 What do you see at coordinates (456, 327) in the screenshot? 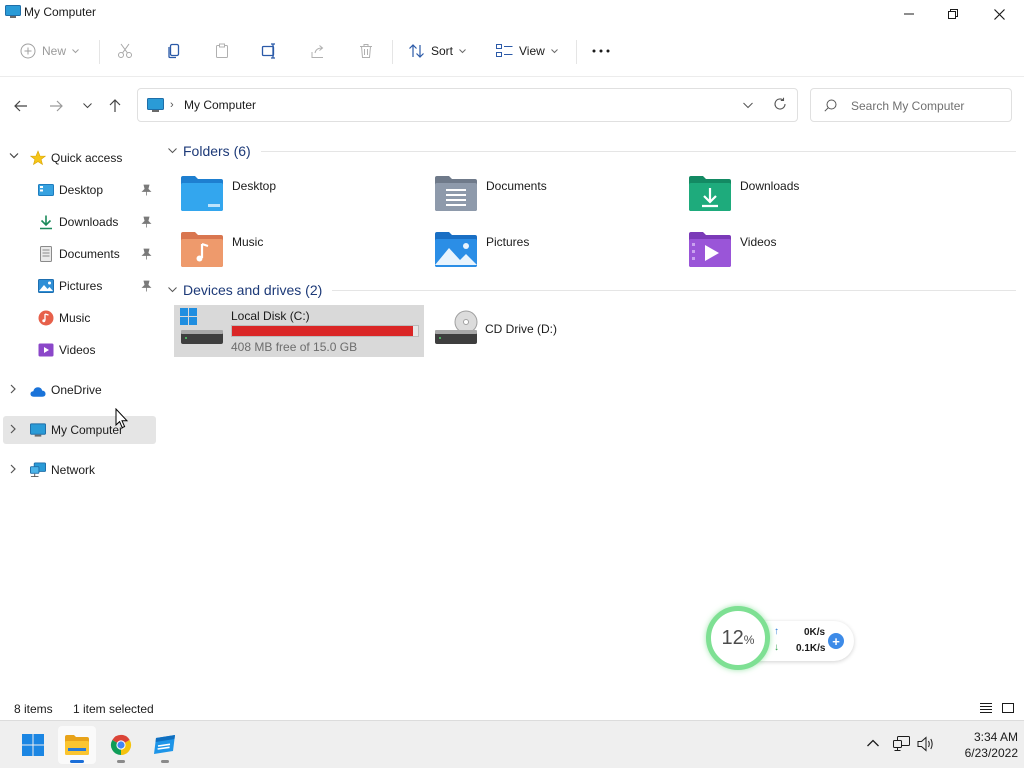
I see `cd-drive-icon` at bounding box center [456, 327].